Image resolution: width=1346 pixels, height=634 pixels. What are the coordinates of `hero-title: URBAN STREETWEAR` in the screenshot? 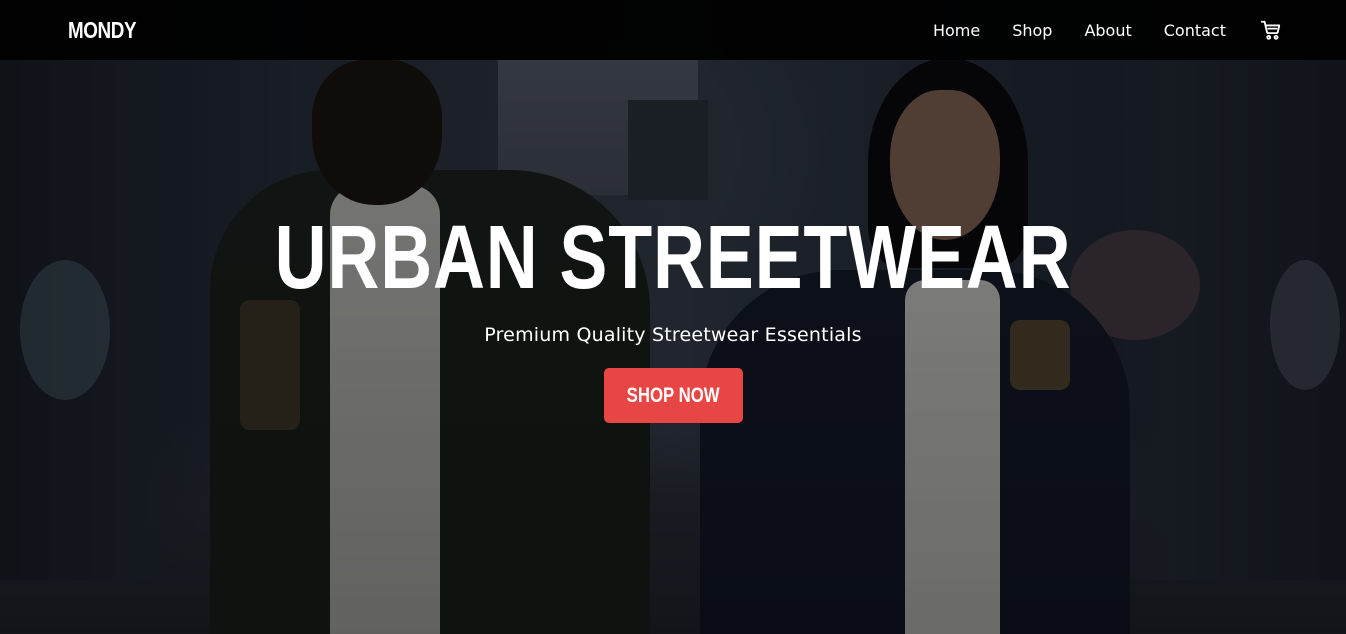 It's located at (673, 258).